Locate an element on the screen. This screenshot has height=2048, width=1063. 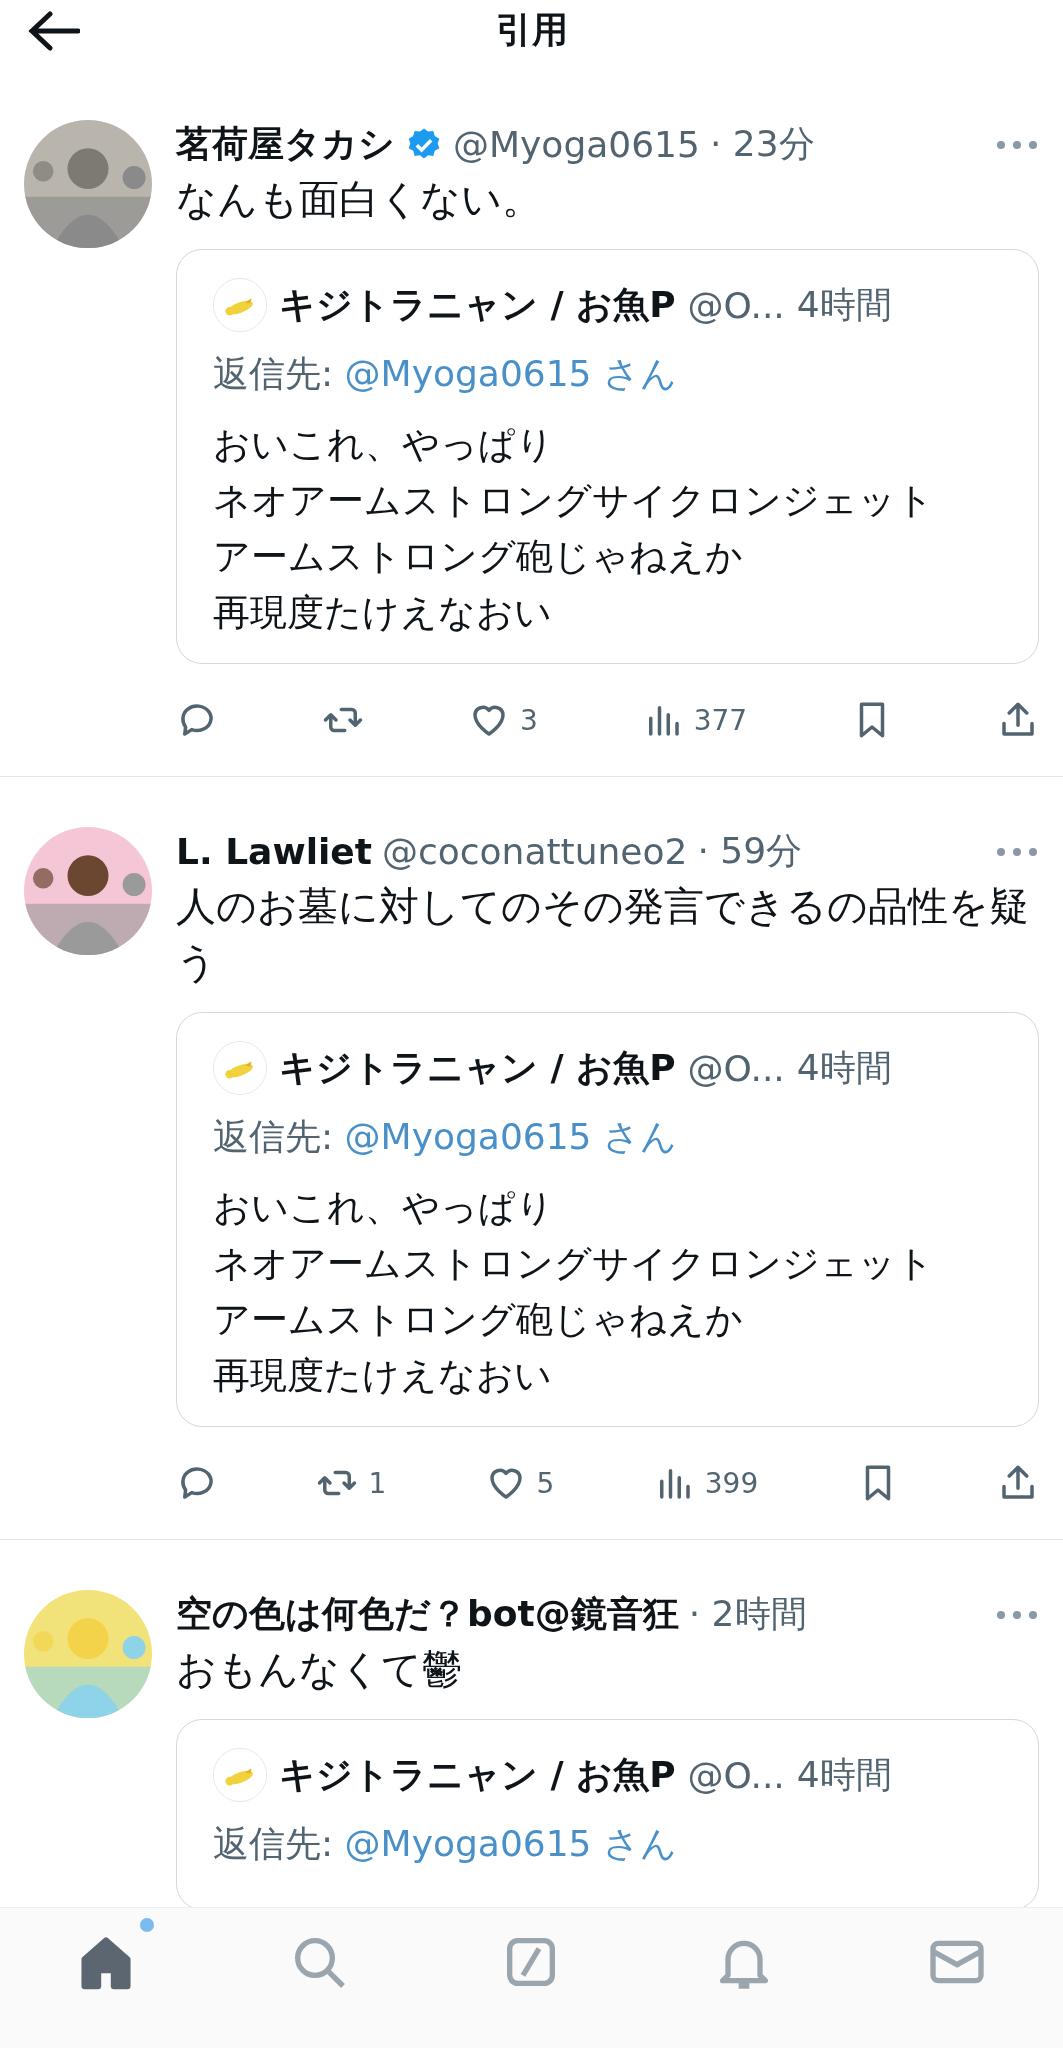
post-text: なんも面白くない。 is located at coordinates (359, 199).